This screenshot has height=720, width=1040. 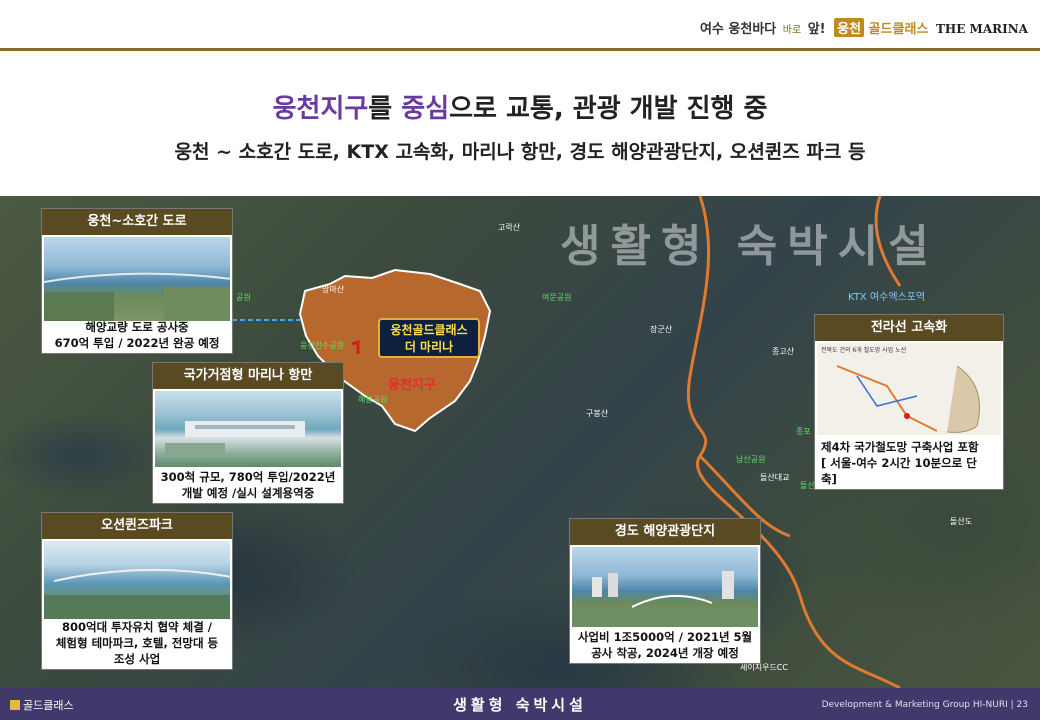 What do you see at coordinates (898, 29) in the screenshot?
I see `brand-gold: 골드클래스` at bounding box center [898, 29].